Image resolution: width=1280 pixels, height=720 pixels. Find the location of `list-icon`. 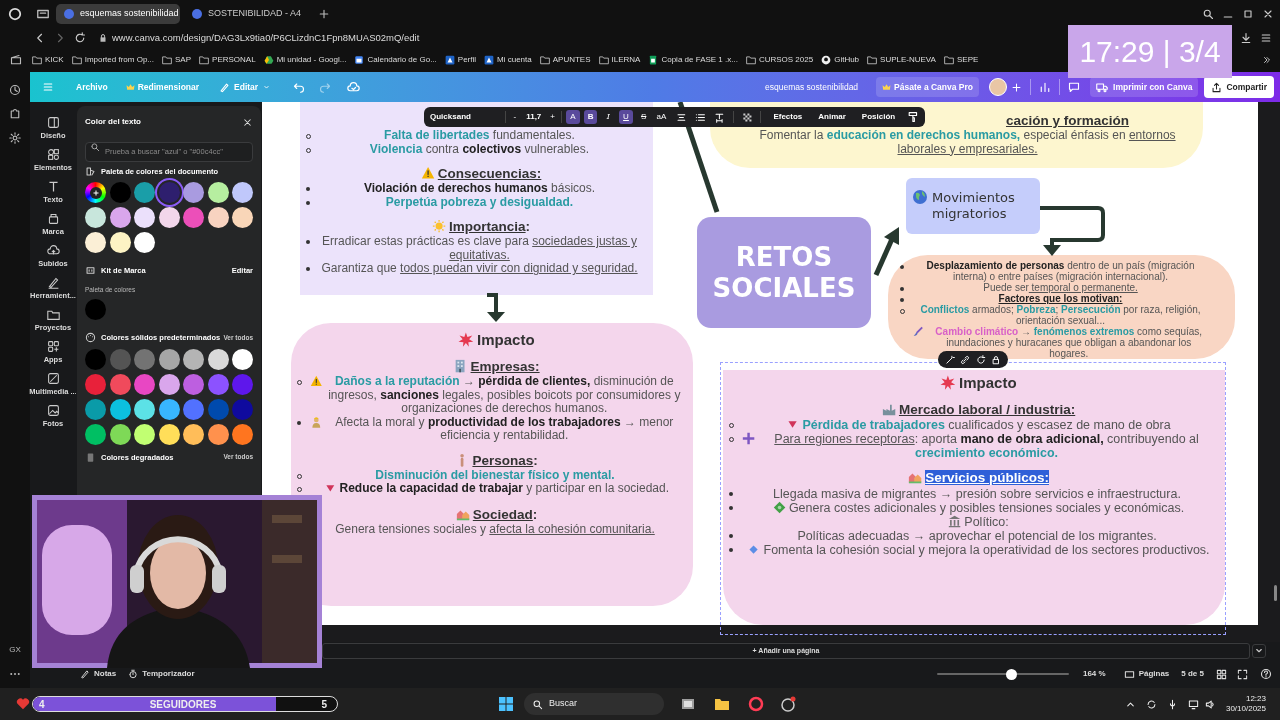

list-icon is located at coordinates (700, 117).